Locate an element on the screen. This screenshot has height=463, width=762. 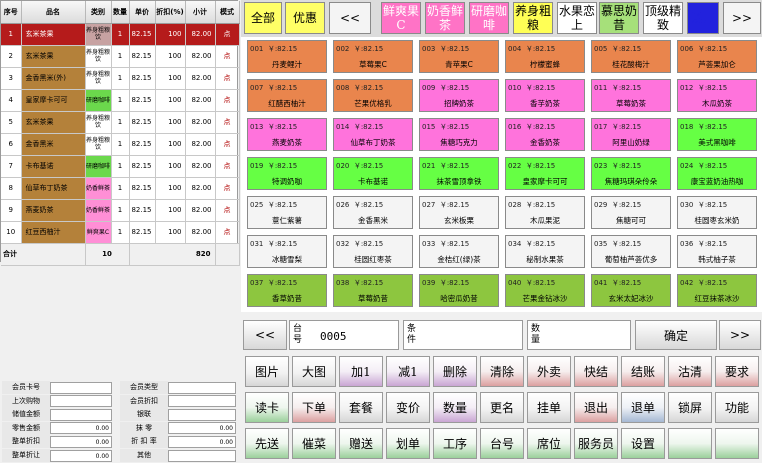
function-button: 退出 is located at coordinates (596, 407).